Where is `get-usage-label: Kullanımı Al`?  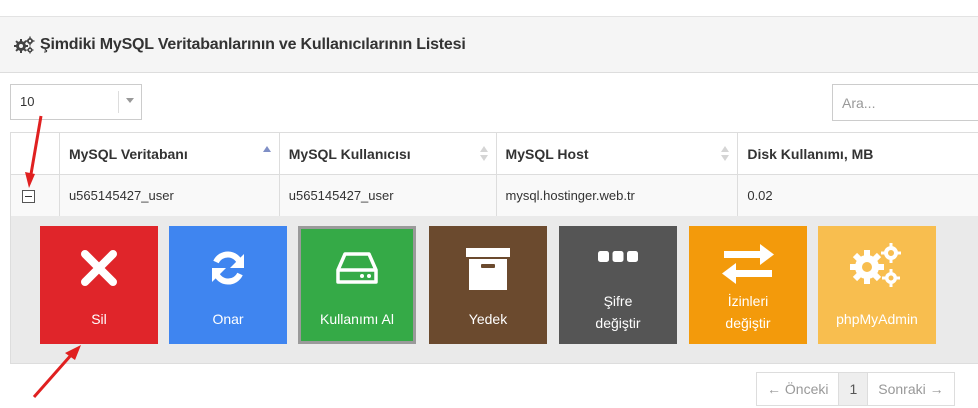 get-usage-label: Kullanımı Al is located at coordinates (357, 319).